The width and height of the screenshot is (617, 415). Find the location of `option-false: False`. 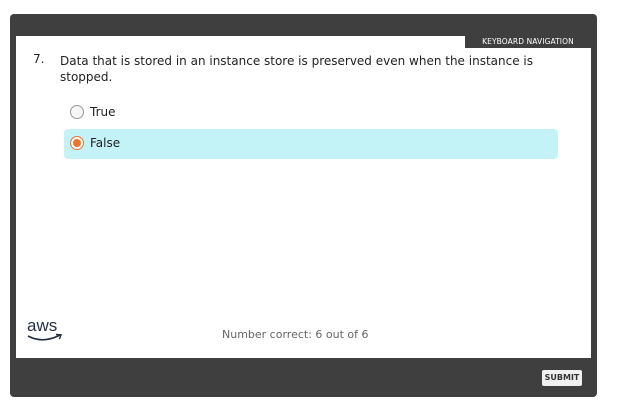

option-false: False is located at coordinates (311, 144).